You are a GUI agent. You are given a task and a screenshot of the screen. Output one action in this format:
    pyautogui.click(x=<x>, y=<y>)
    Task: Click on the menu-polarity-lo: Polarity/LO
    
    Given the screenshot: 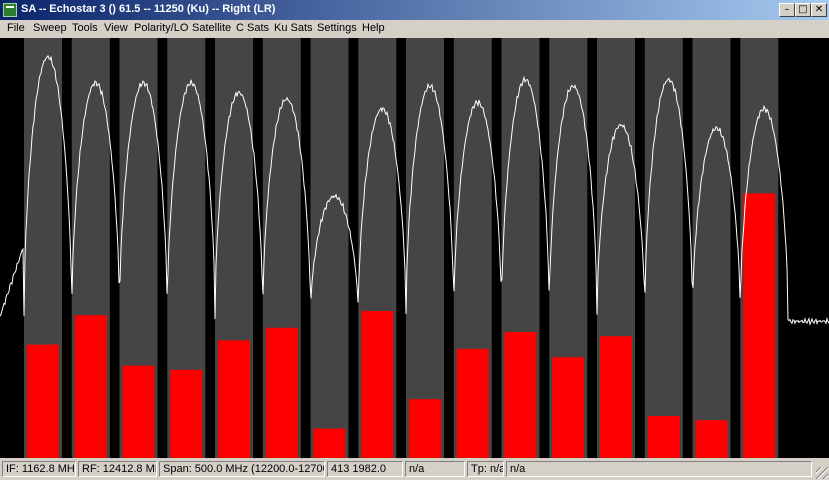 What is the action you would take?
    pyautogui.click(x=161, y=28)
    